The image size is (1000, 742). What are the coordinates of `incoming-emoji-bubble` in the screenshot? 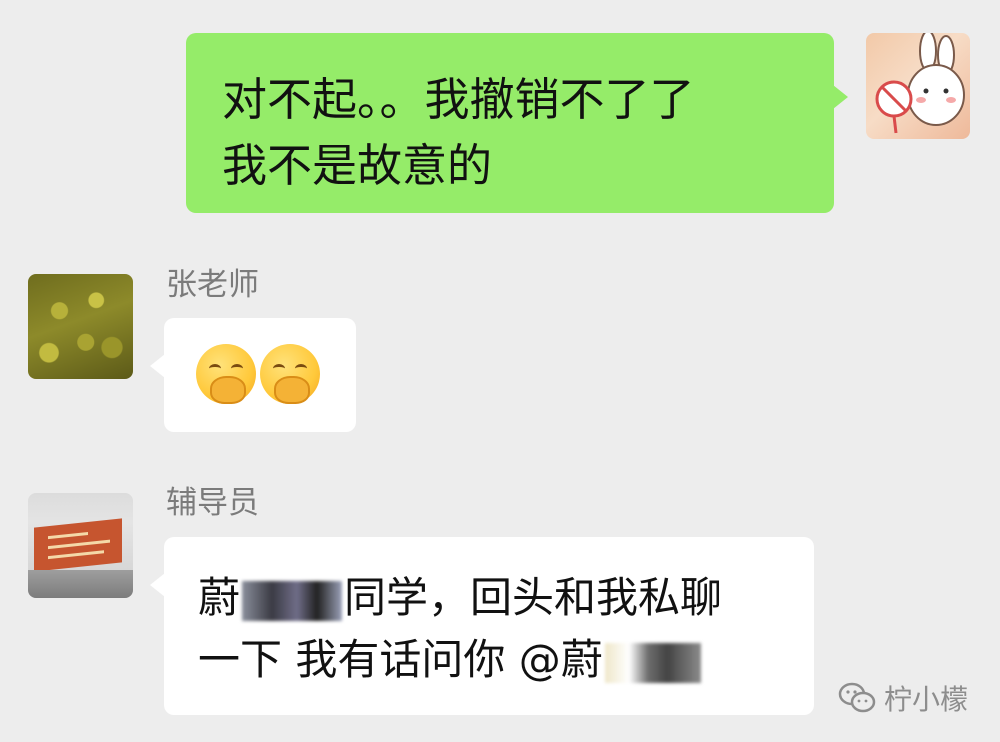 It's located at (253, 375).